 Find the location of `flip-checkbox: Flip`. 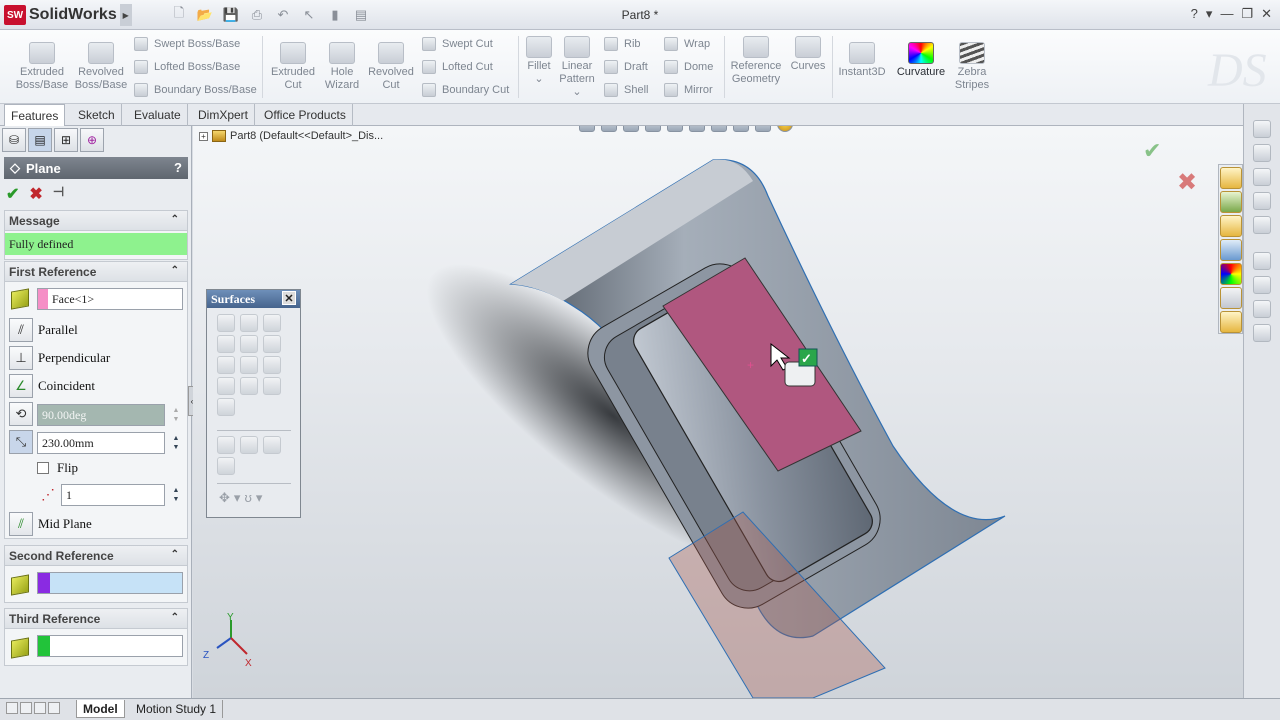

flip-checkbox: Flip is located at coordinates (57, 468).